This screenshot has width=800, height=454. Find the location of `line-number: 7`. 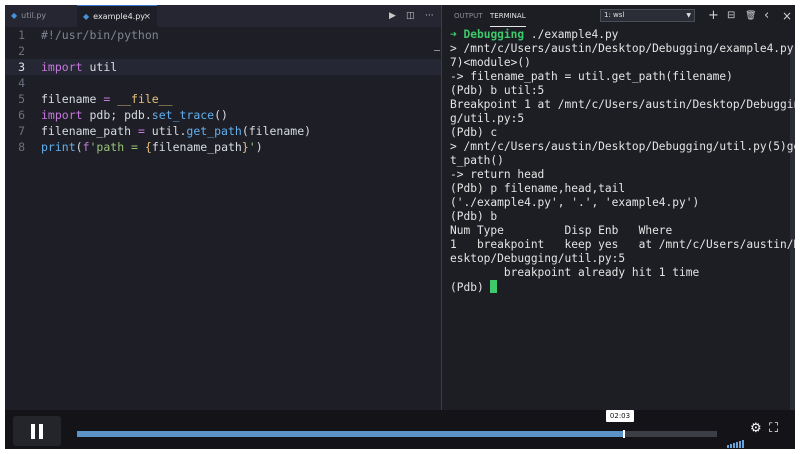

line-number: 7 is located at coordinates (21, 131).